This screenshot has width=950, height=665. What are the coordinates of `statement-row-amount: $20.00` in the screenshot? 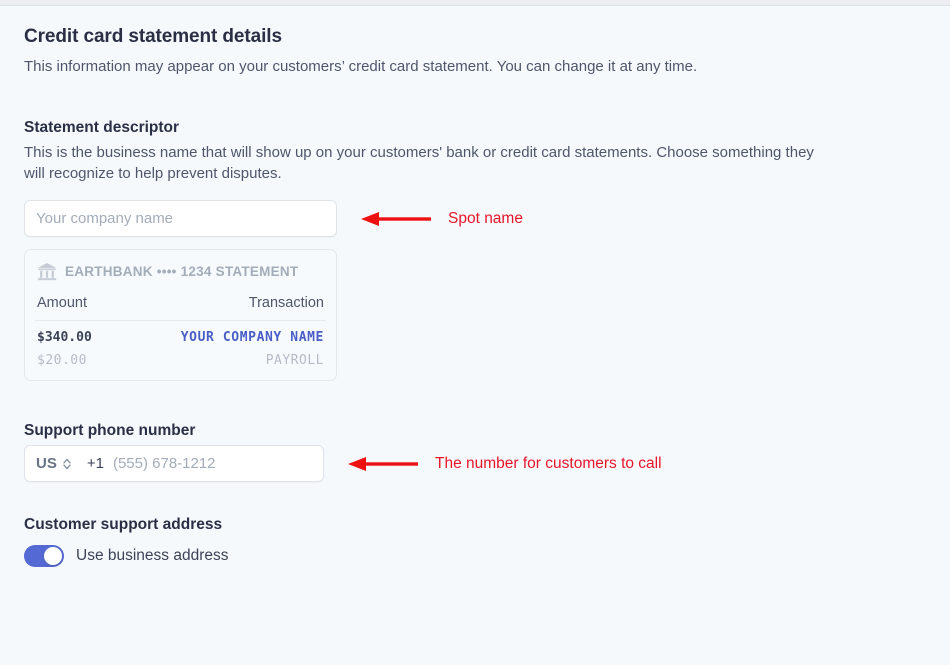 It's located at (62, 361).